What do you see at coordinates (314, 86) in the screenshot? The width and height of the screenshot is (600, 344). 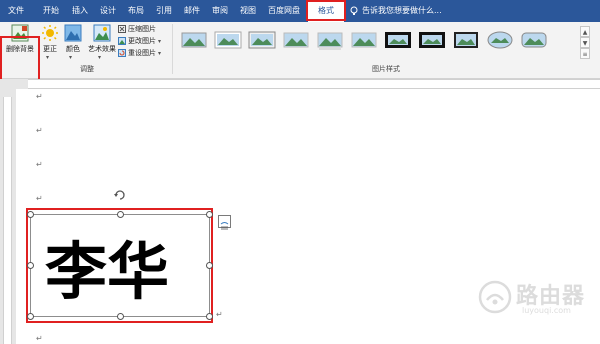 I see `ruler-track` at bounding box center [314, 86].